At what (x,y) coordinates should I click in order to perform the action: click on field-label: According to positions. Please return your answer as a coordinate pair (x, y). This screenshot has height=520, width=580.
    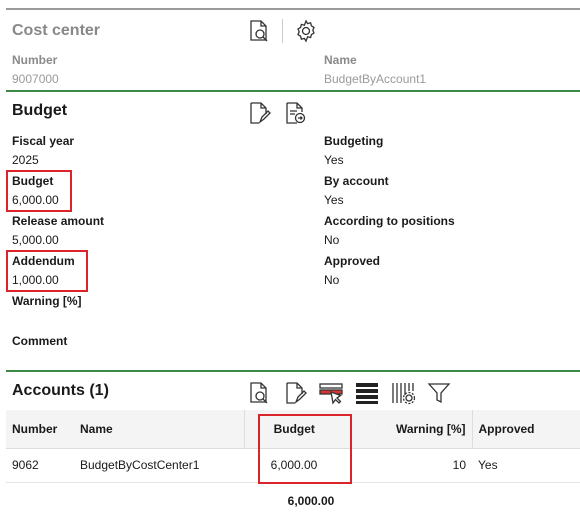
    Looking at the image, I should click on (389, 221).